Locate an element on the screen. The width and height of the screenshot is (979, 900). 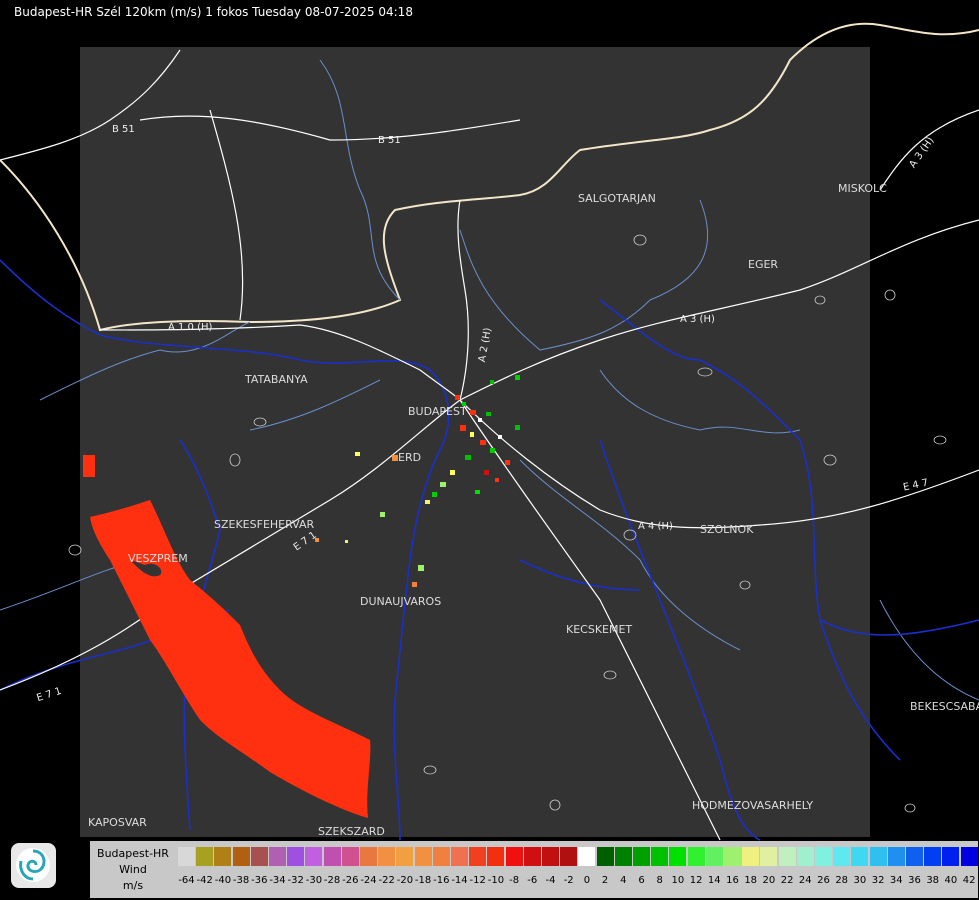
legend-radar-name: Budapest-HR is located at coordinates (133, 853).